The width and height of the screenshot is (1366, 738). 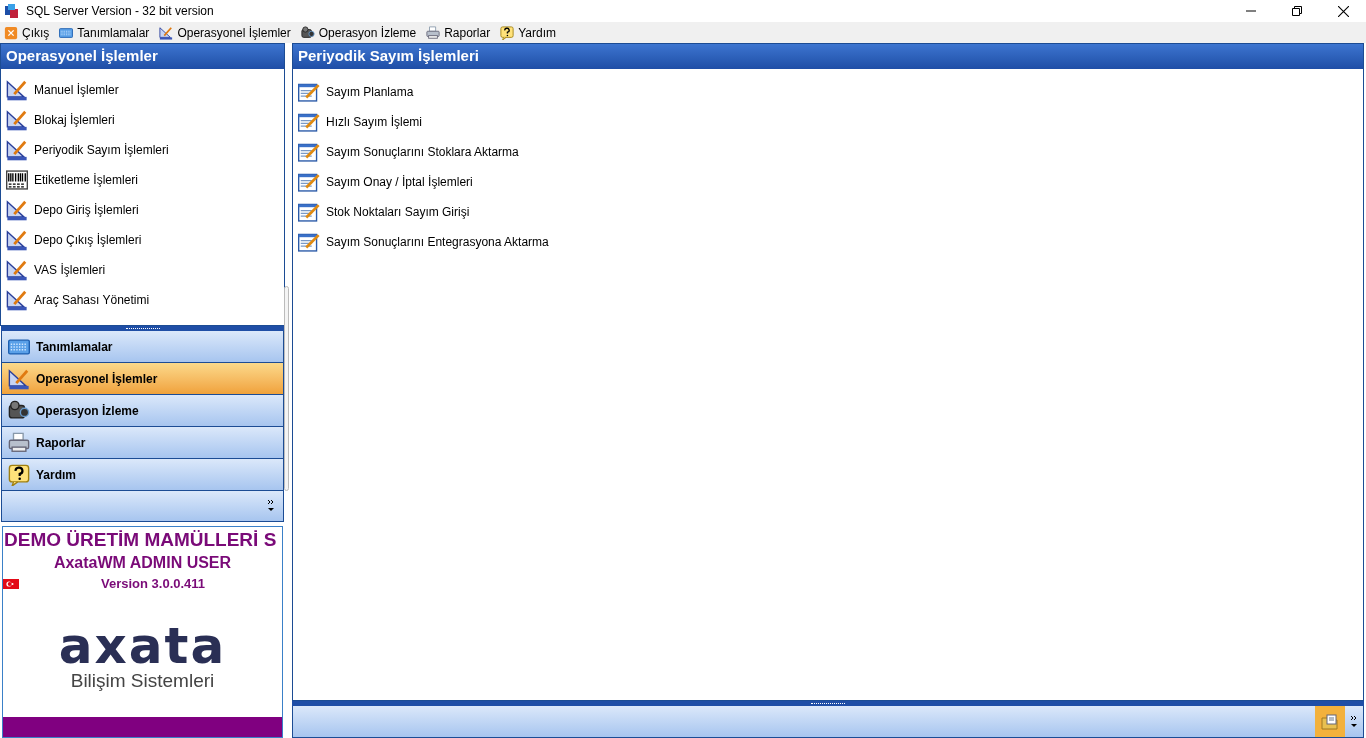 I want to click on barcode-icon, so click(x=17, y=180).